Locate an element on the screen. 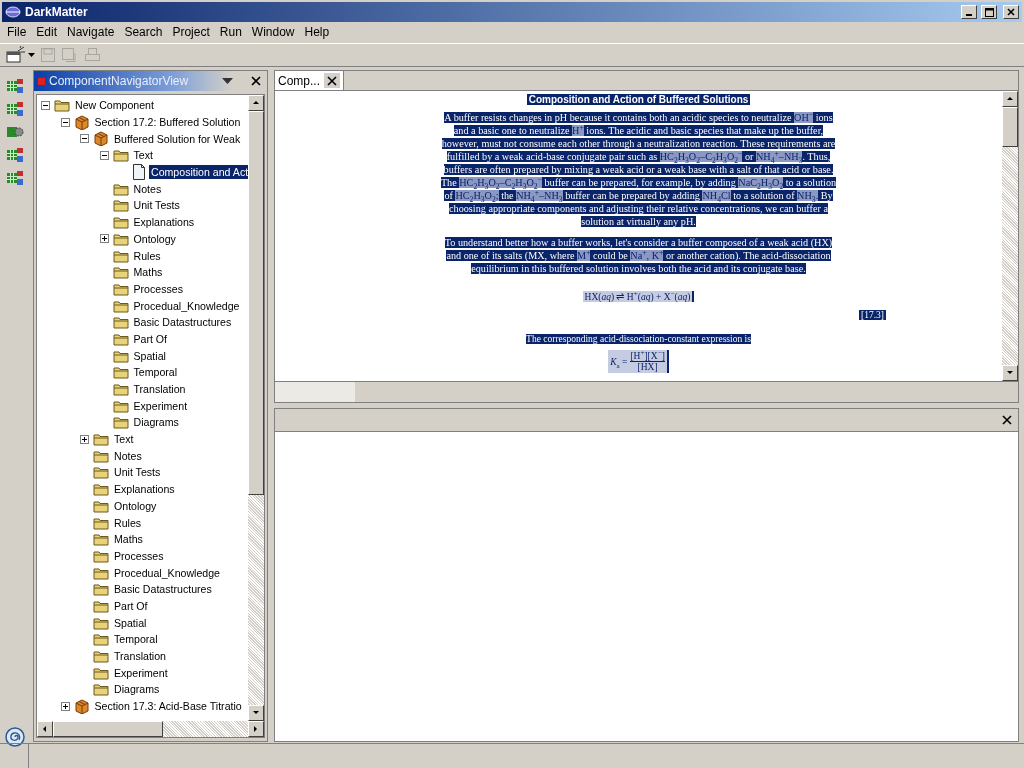  view-icon is located at coordinates (41, 81).